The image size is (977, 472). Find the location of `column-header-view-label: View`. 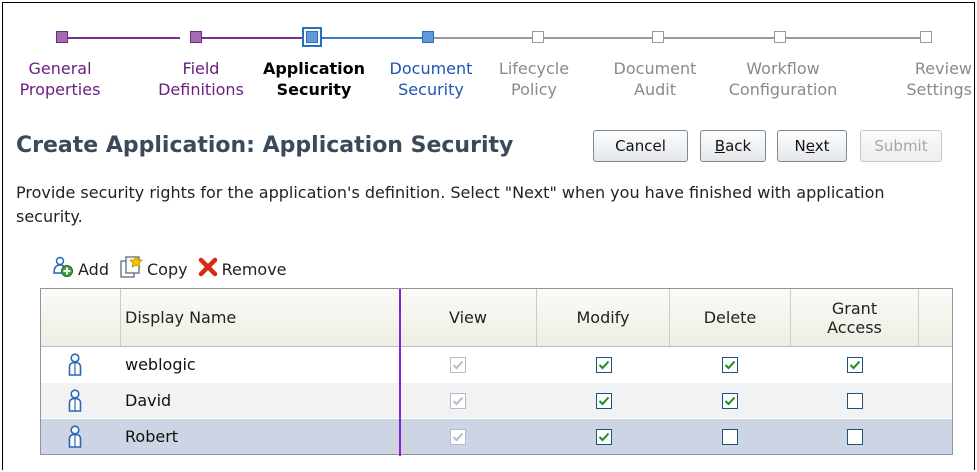

column-header-view-label: View is located at coordinates (468, 317).